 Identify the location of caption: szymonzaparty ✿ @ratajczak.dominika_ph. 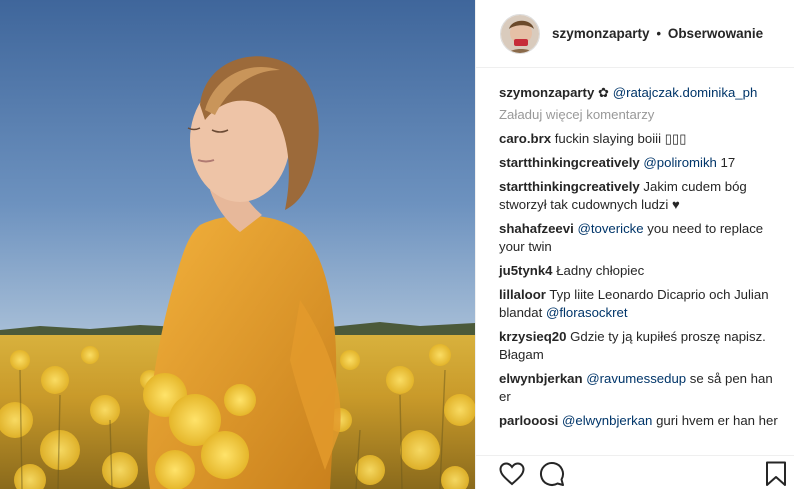
(639, 93).